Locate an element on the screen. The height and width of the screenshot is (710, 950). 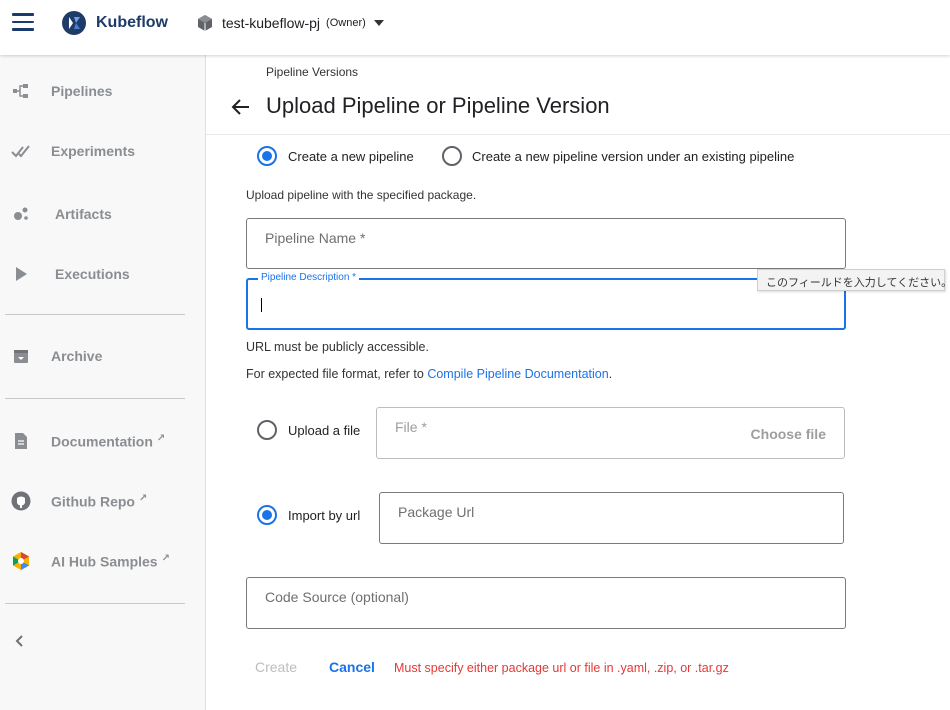
pipelines-icon is located at coordinates (21, 91).